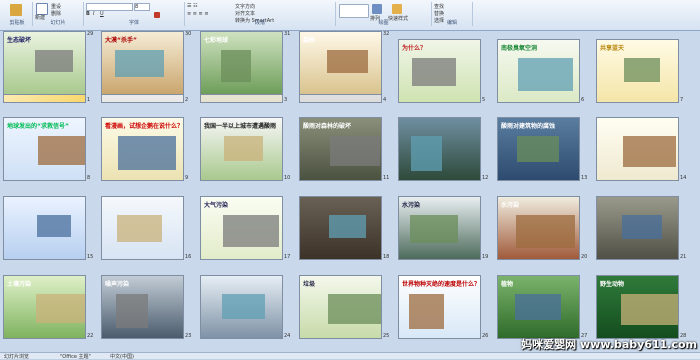  Describe the element at coordinates (157, 15) in the screenshot. I see `font-color-icon` at that location.